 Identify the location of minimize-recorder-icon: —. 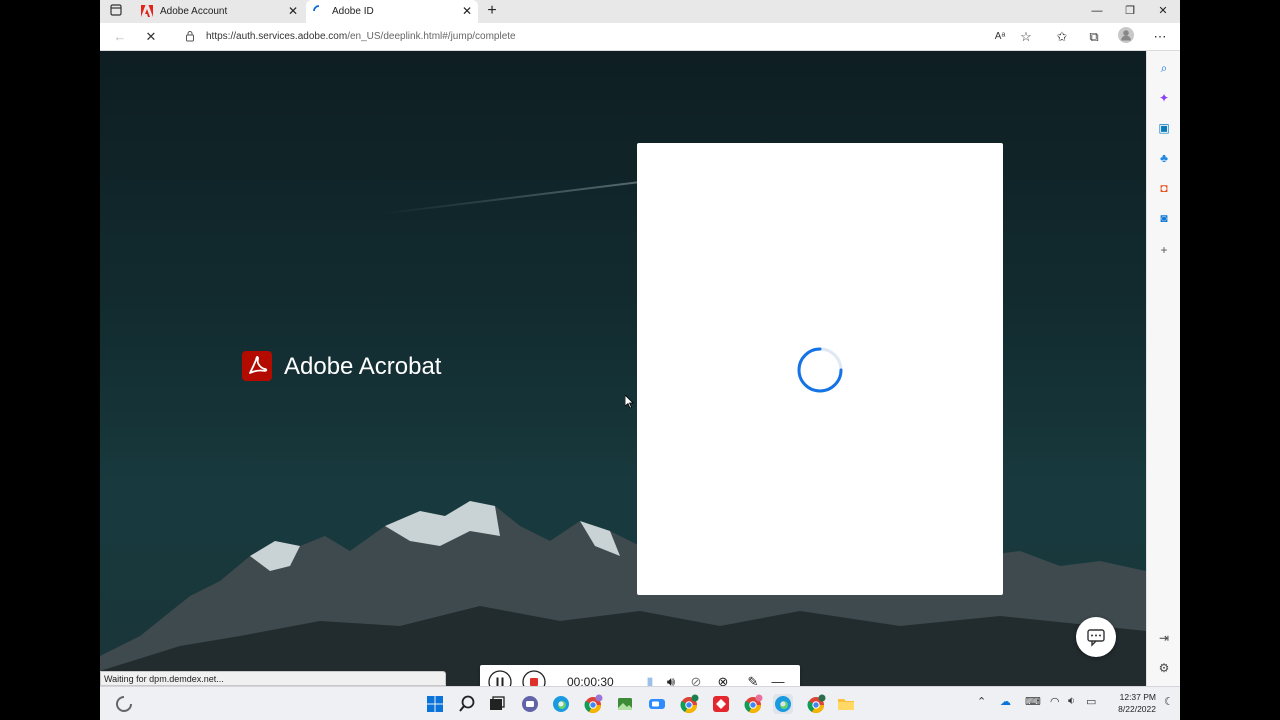
(778, 679).